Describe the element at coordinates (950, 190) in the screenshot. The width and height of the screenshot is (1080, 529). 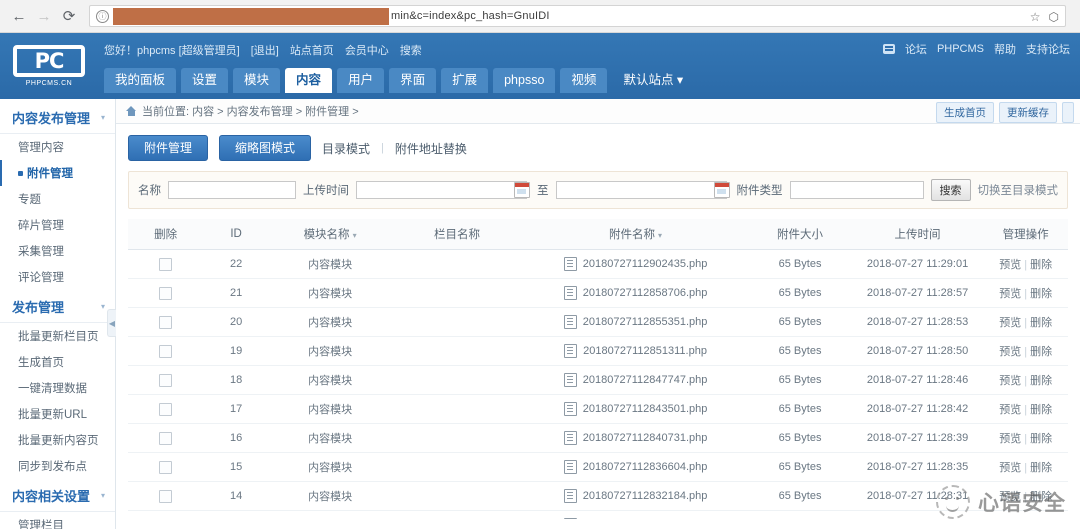
I see `search-button: 搜索` at that location.